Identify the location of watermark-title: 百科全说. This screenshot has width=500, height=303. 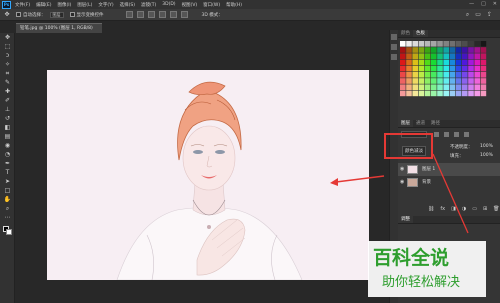
(411, 258).